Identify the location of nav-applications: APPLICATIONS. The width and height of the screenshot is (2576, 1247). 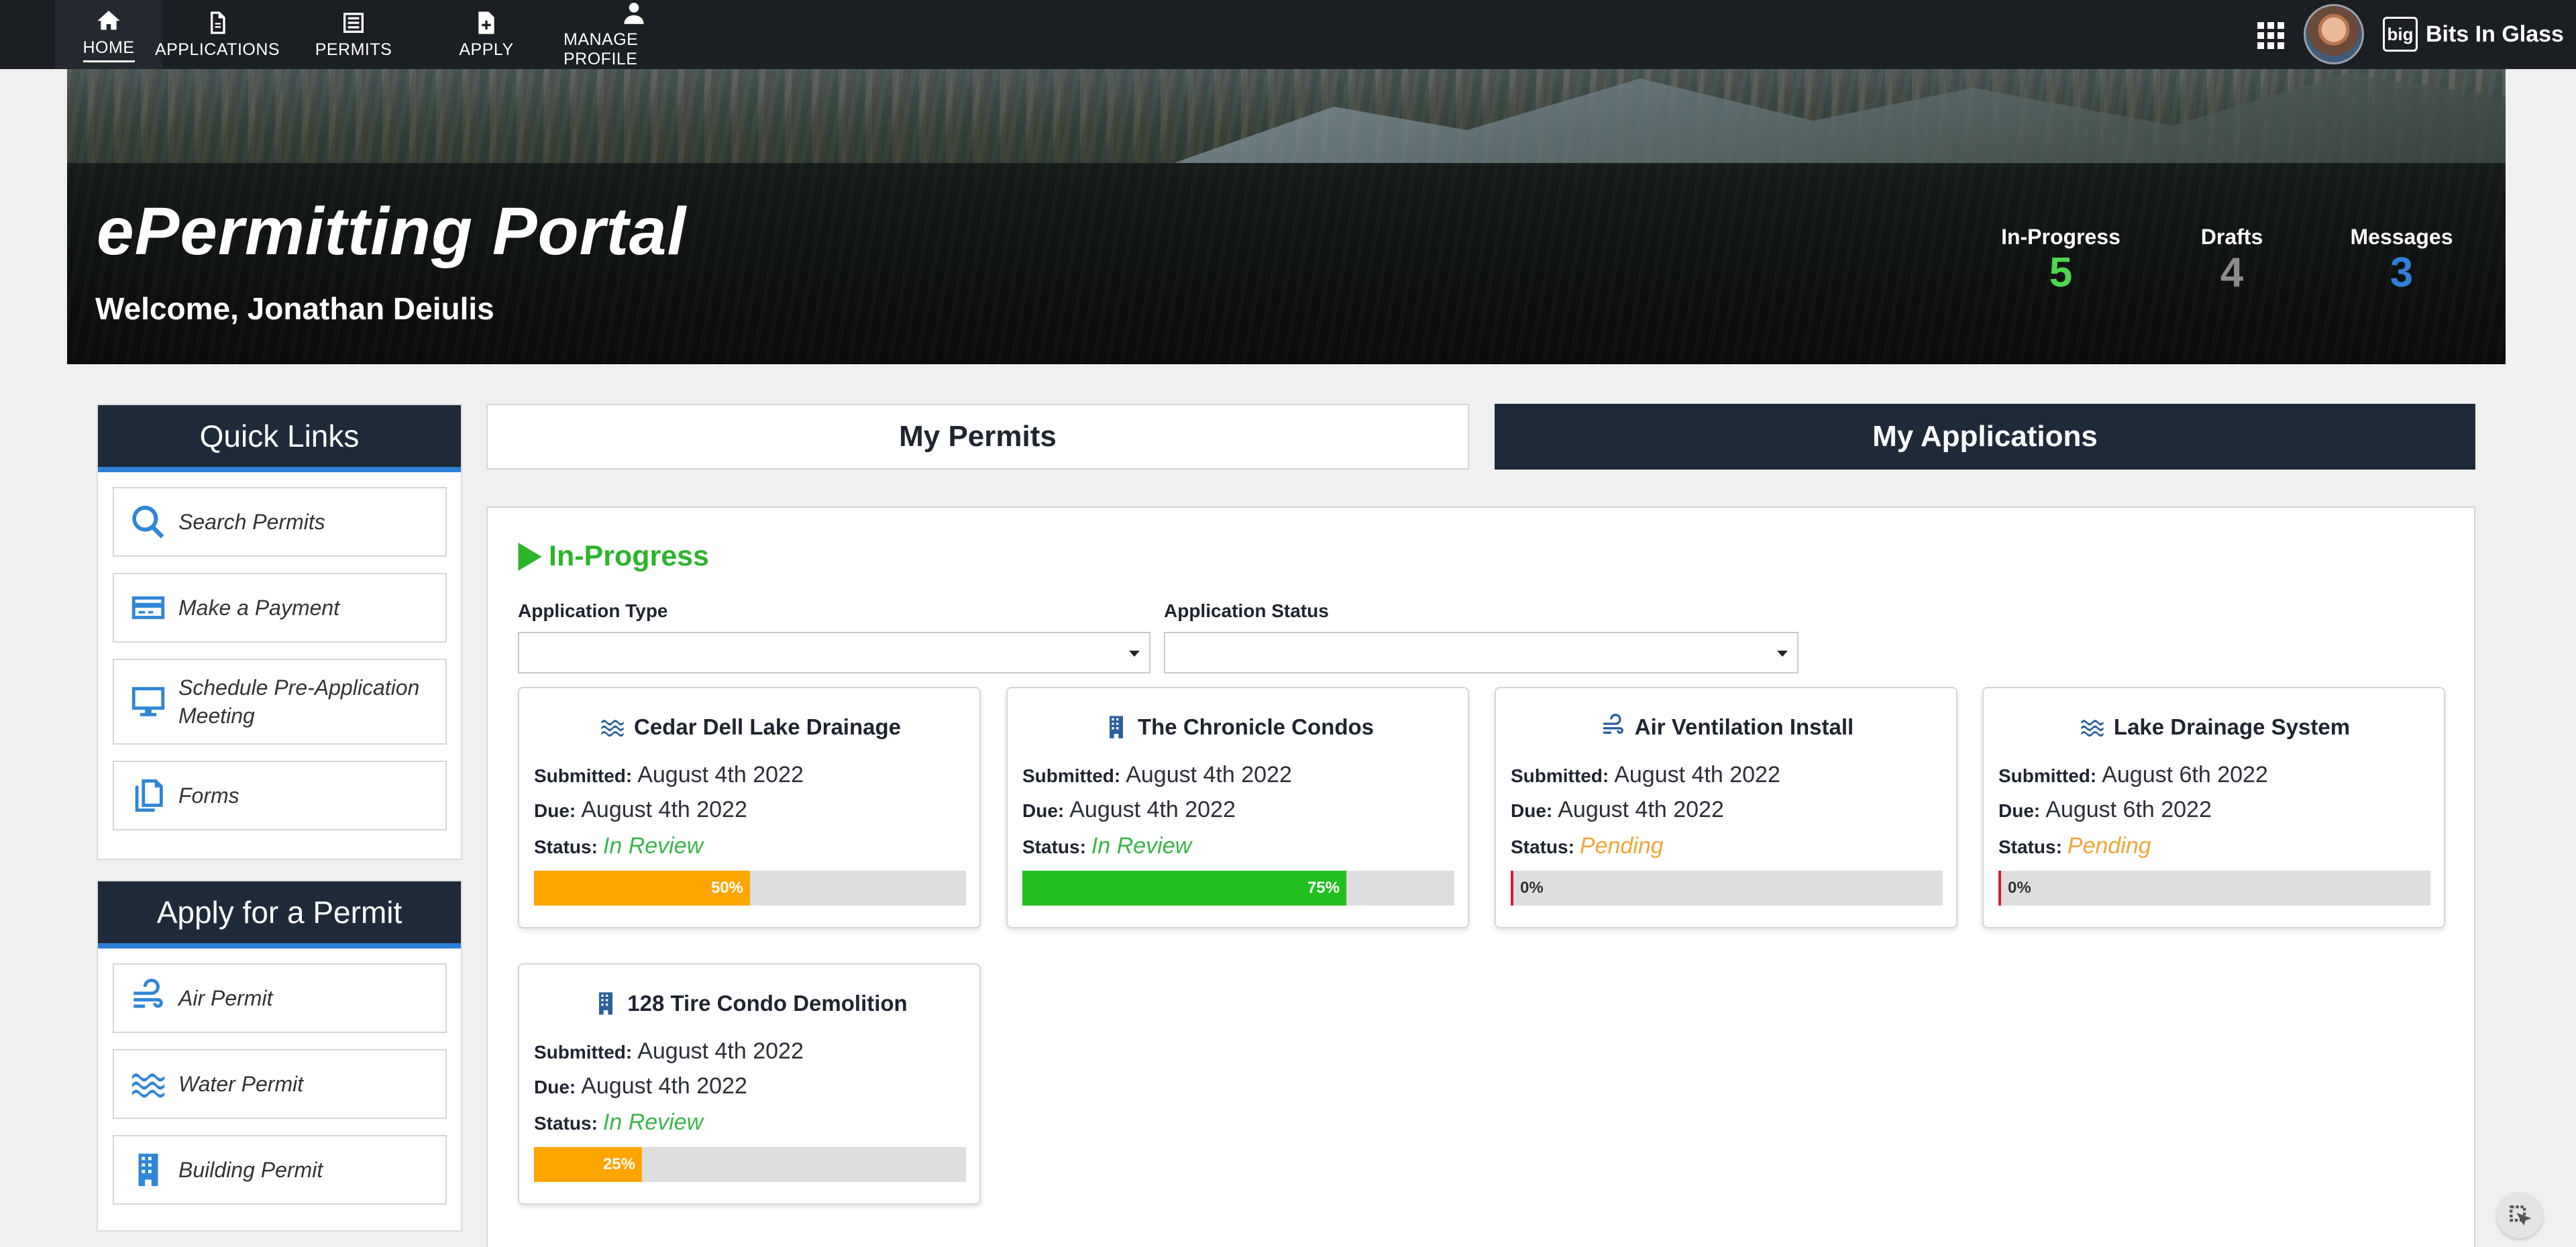
(217, 34).